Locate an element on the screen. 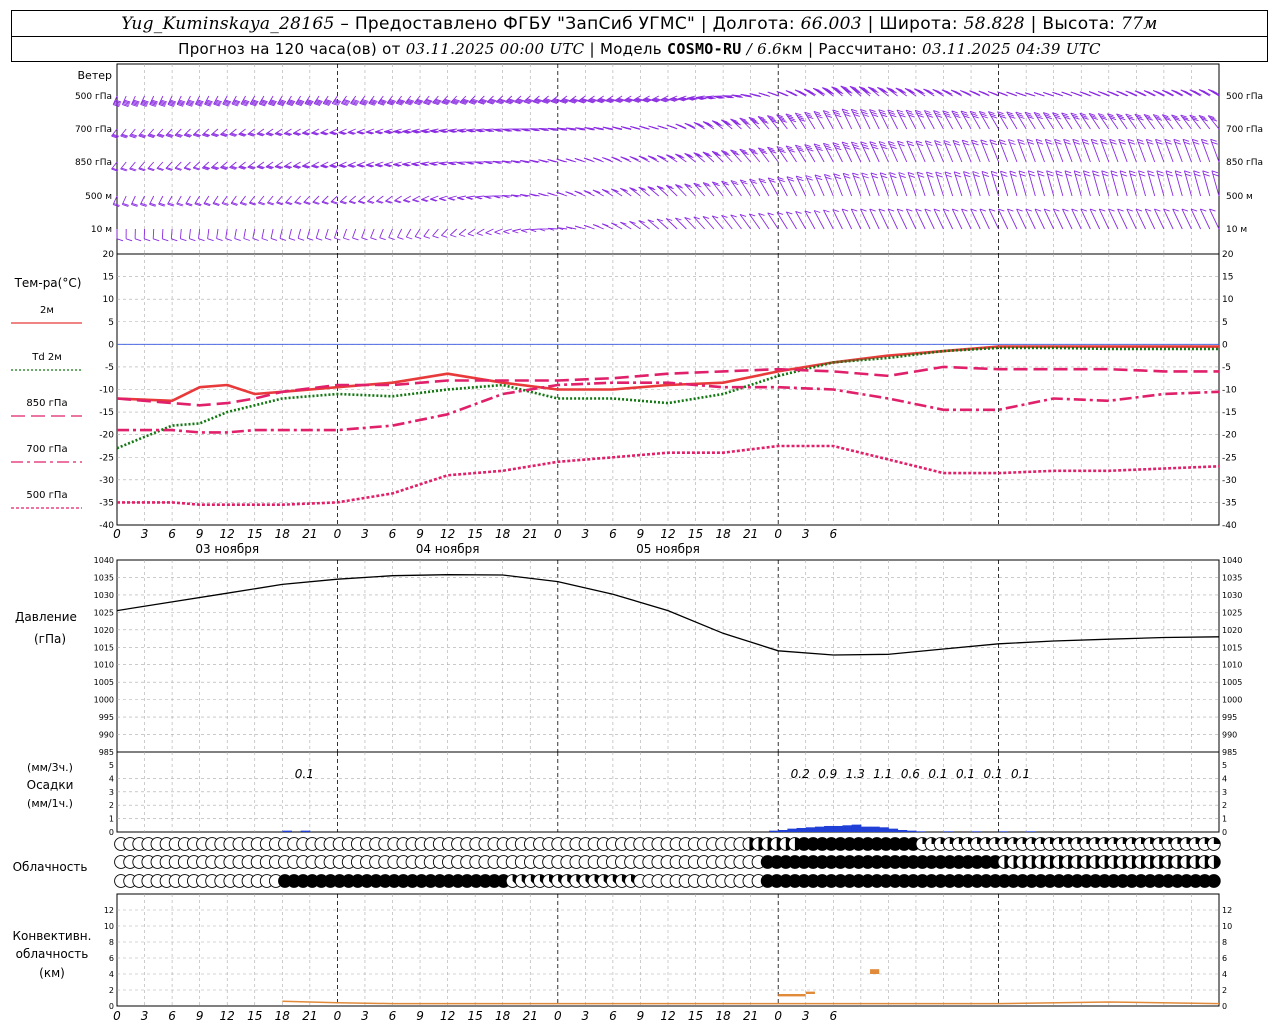 The width and height of the screenshot is (1280, 1024). x-tick-label: 0 is located at coordinates (338, 534).